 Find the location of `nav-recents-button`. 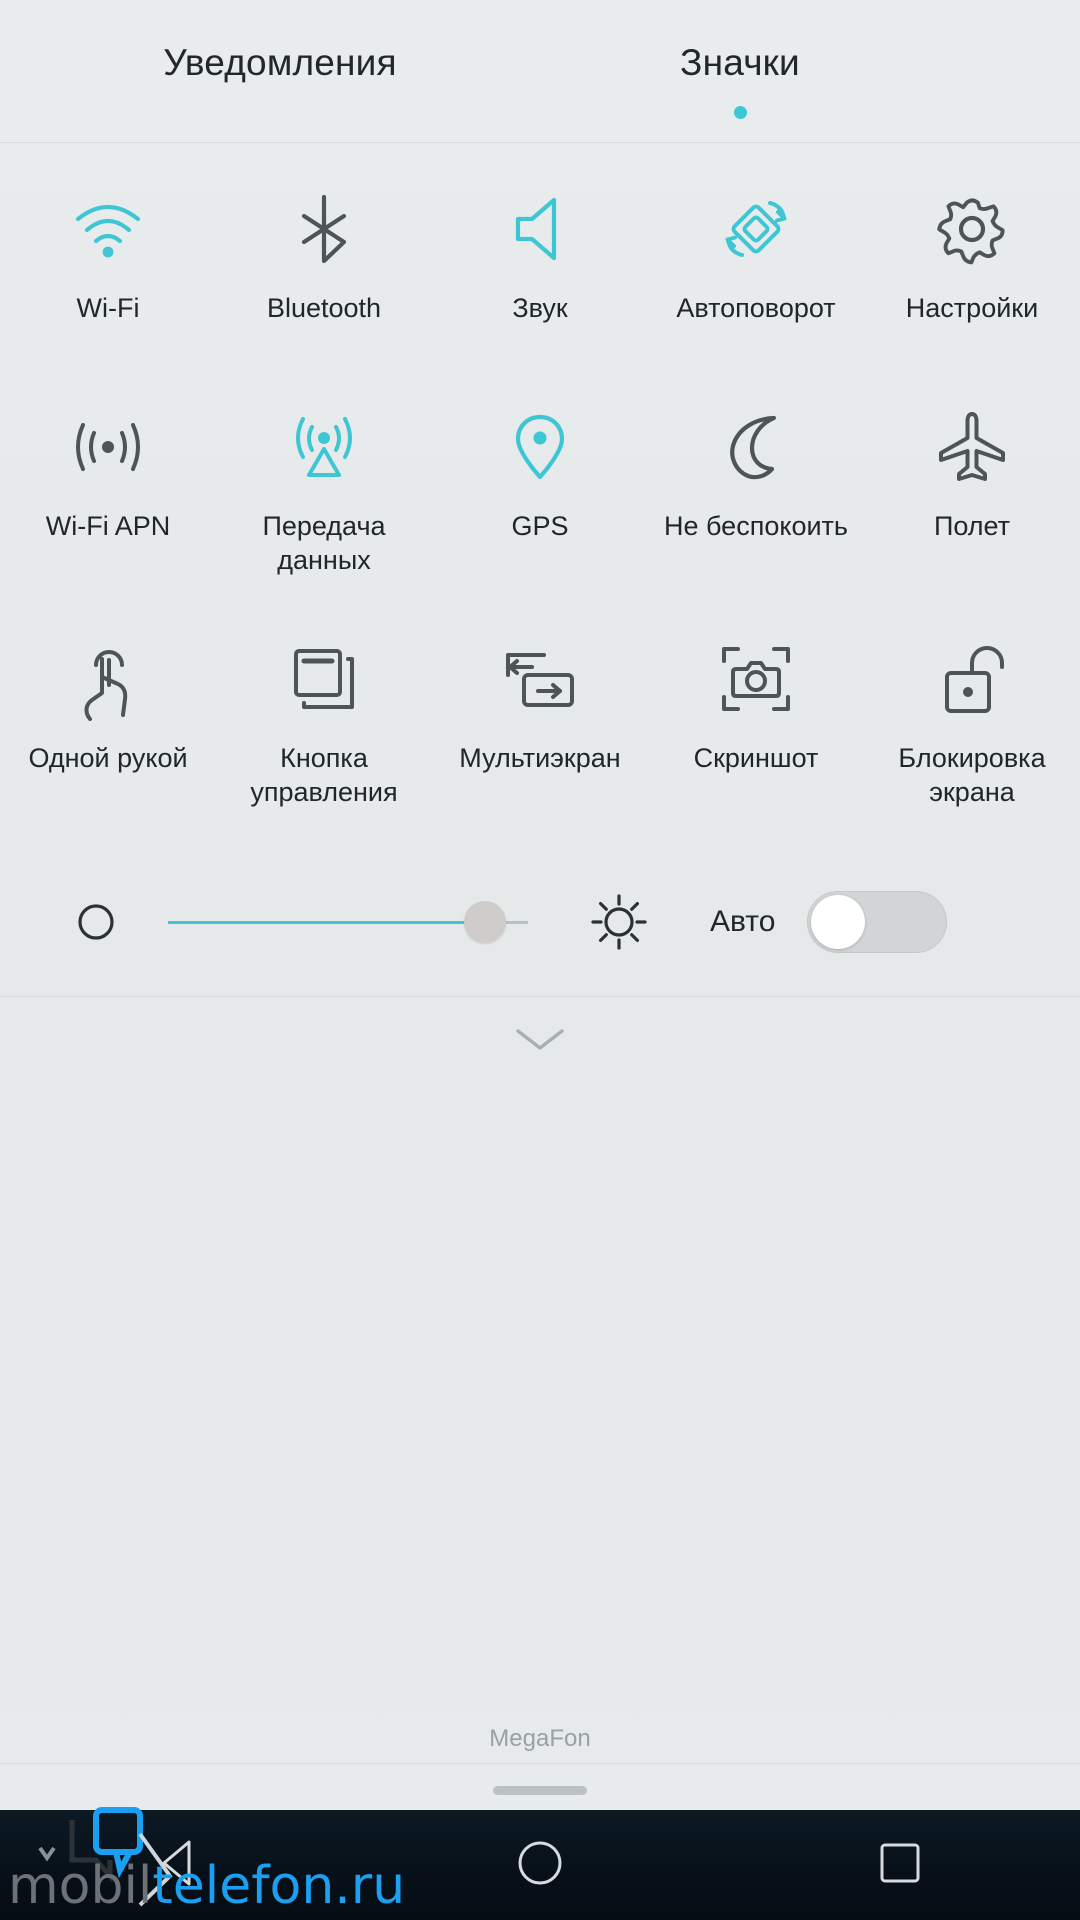

nav-recents-button is located at coordinates (900, 1865).